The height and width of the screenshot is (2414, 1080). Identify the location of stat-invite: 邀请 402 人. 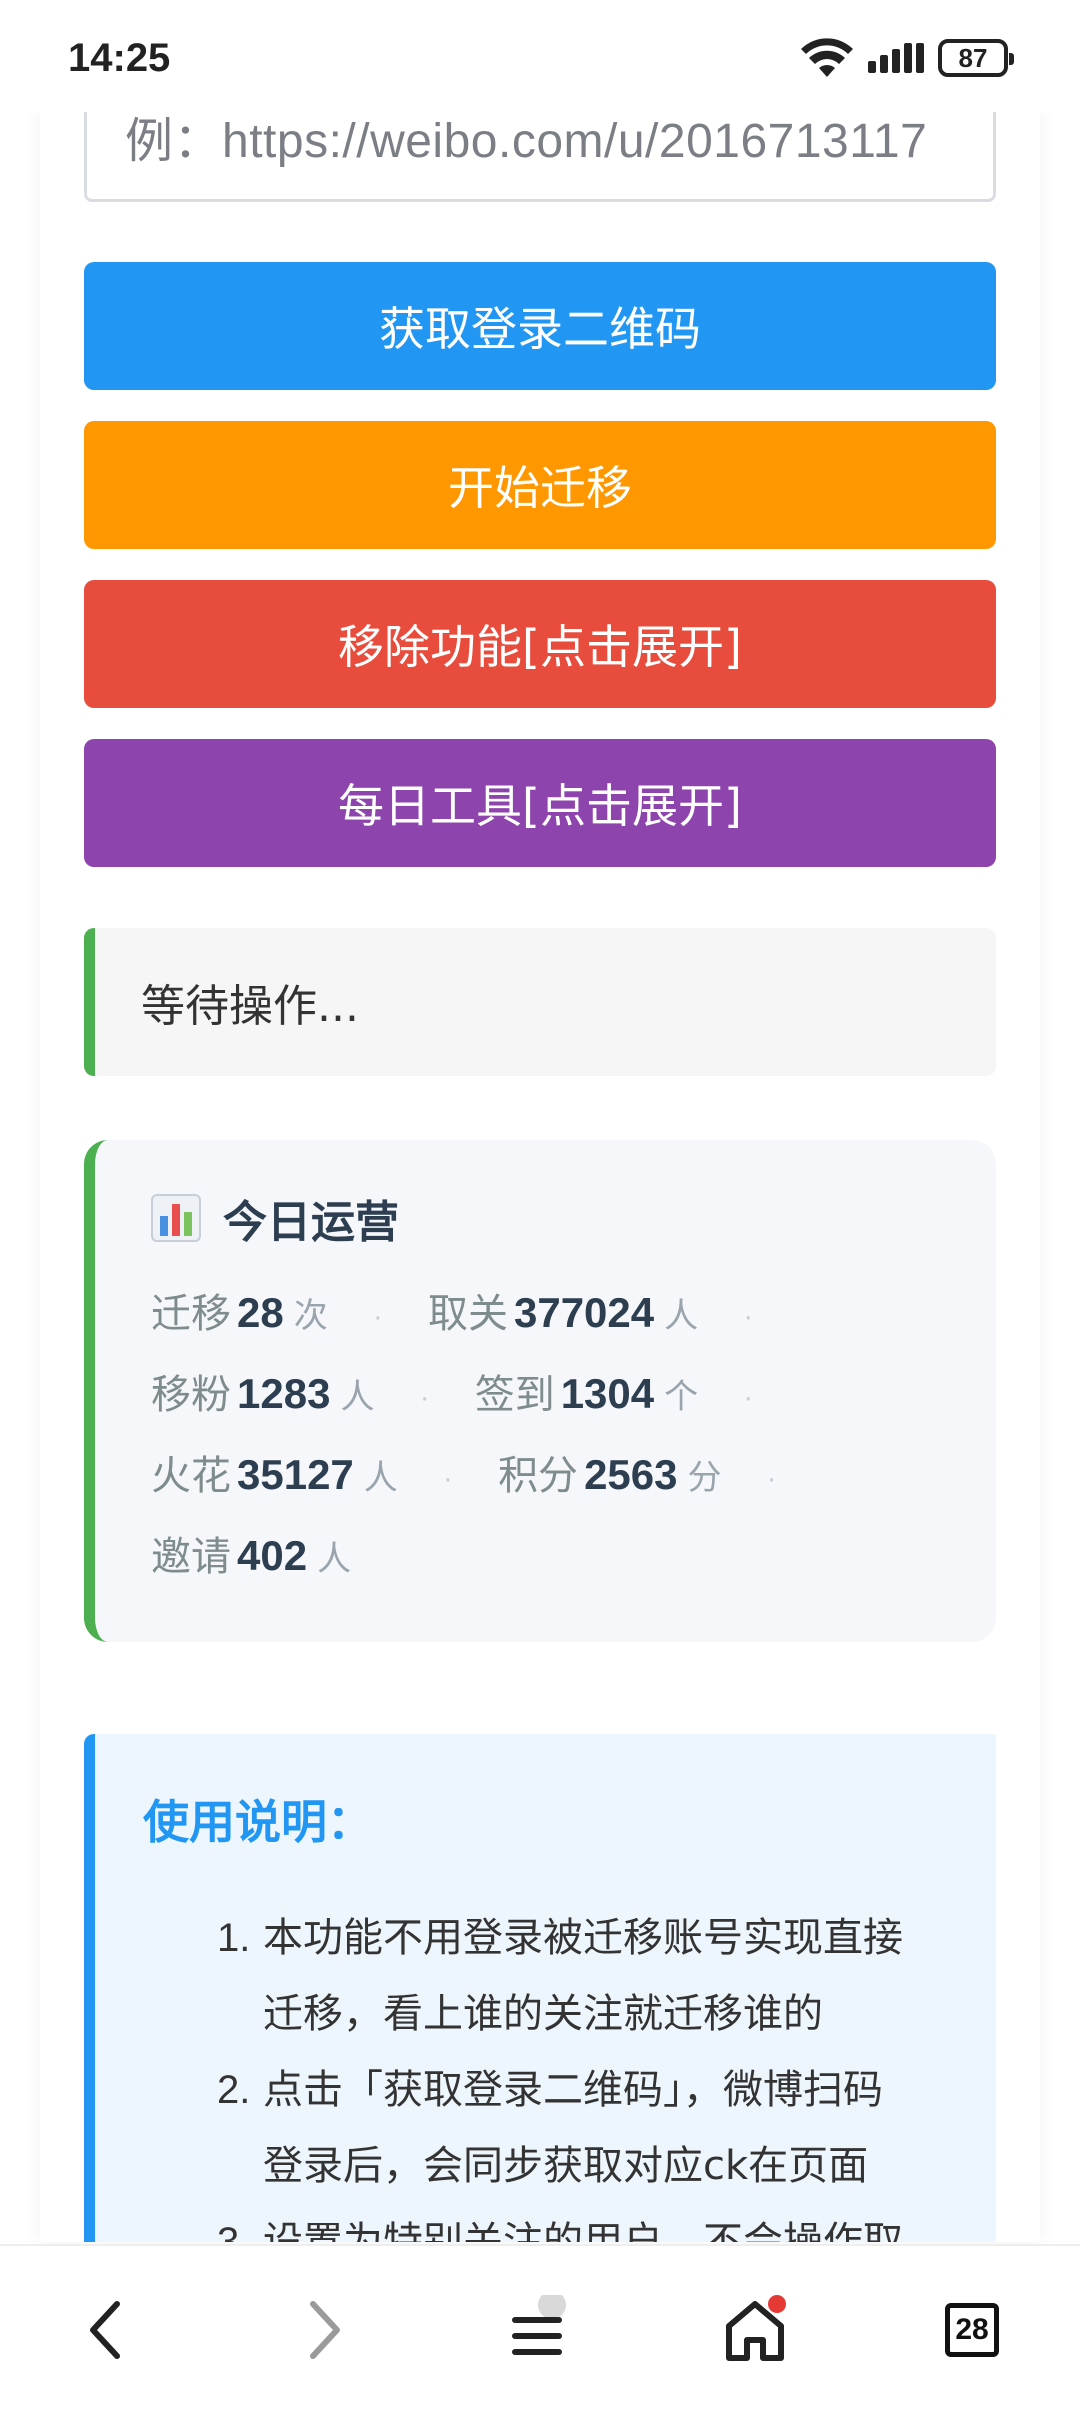
(251, 1557).